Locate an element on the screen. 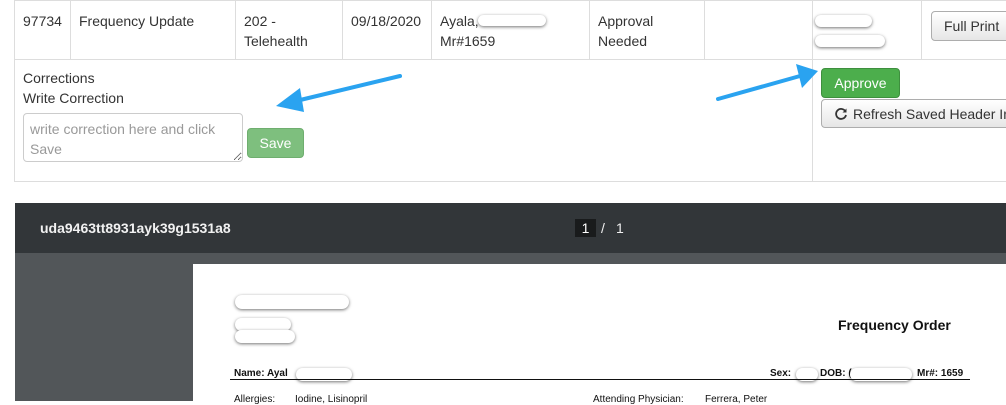 The width and height of the screenshot is (1006, 405). doc-physician-label: Attending Physician: is located at coordinates (638, 399).